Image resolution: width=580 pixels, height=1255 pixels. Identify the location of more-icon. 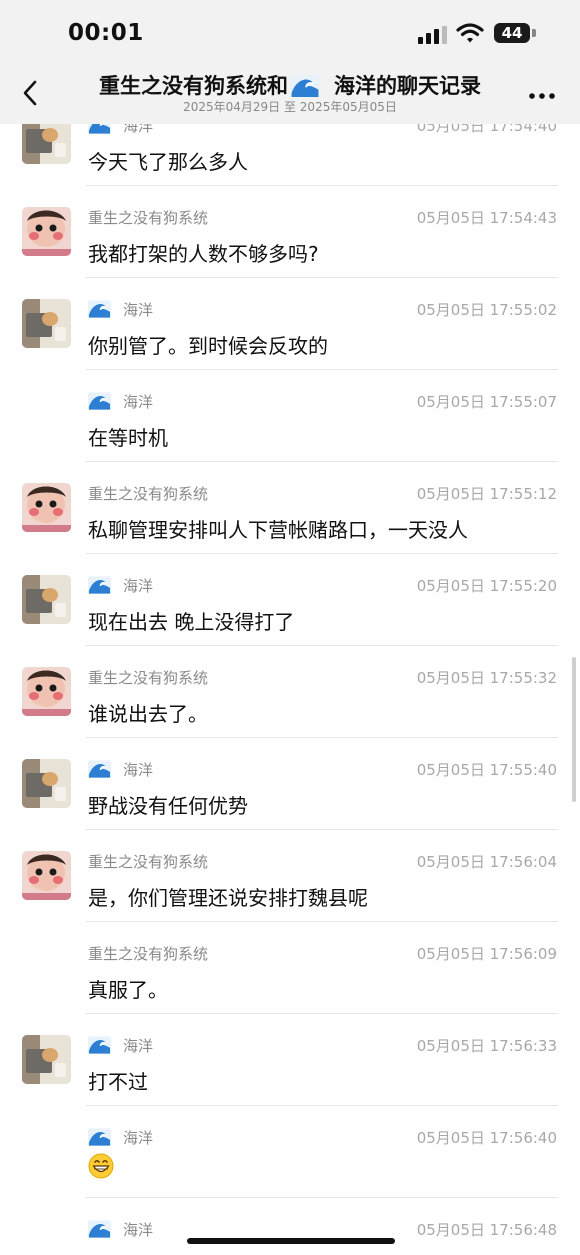
(542, 93).